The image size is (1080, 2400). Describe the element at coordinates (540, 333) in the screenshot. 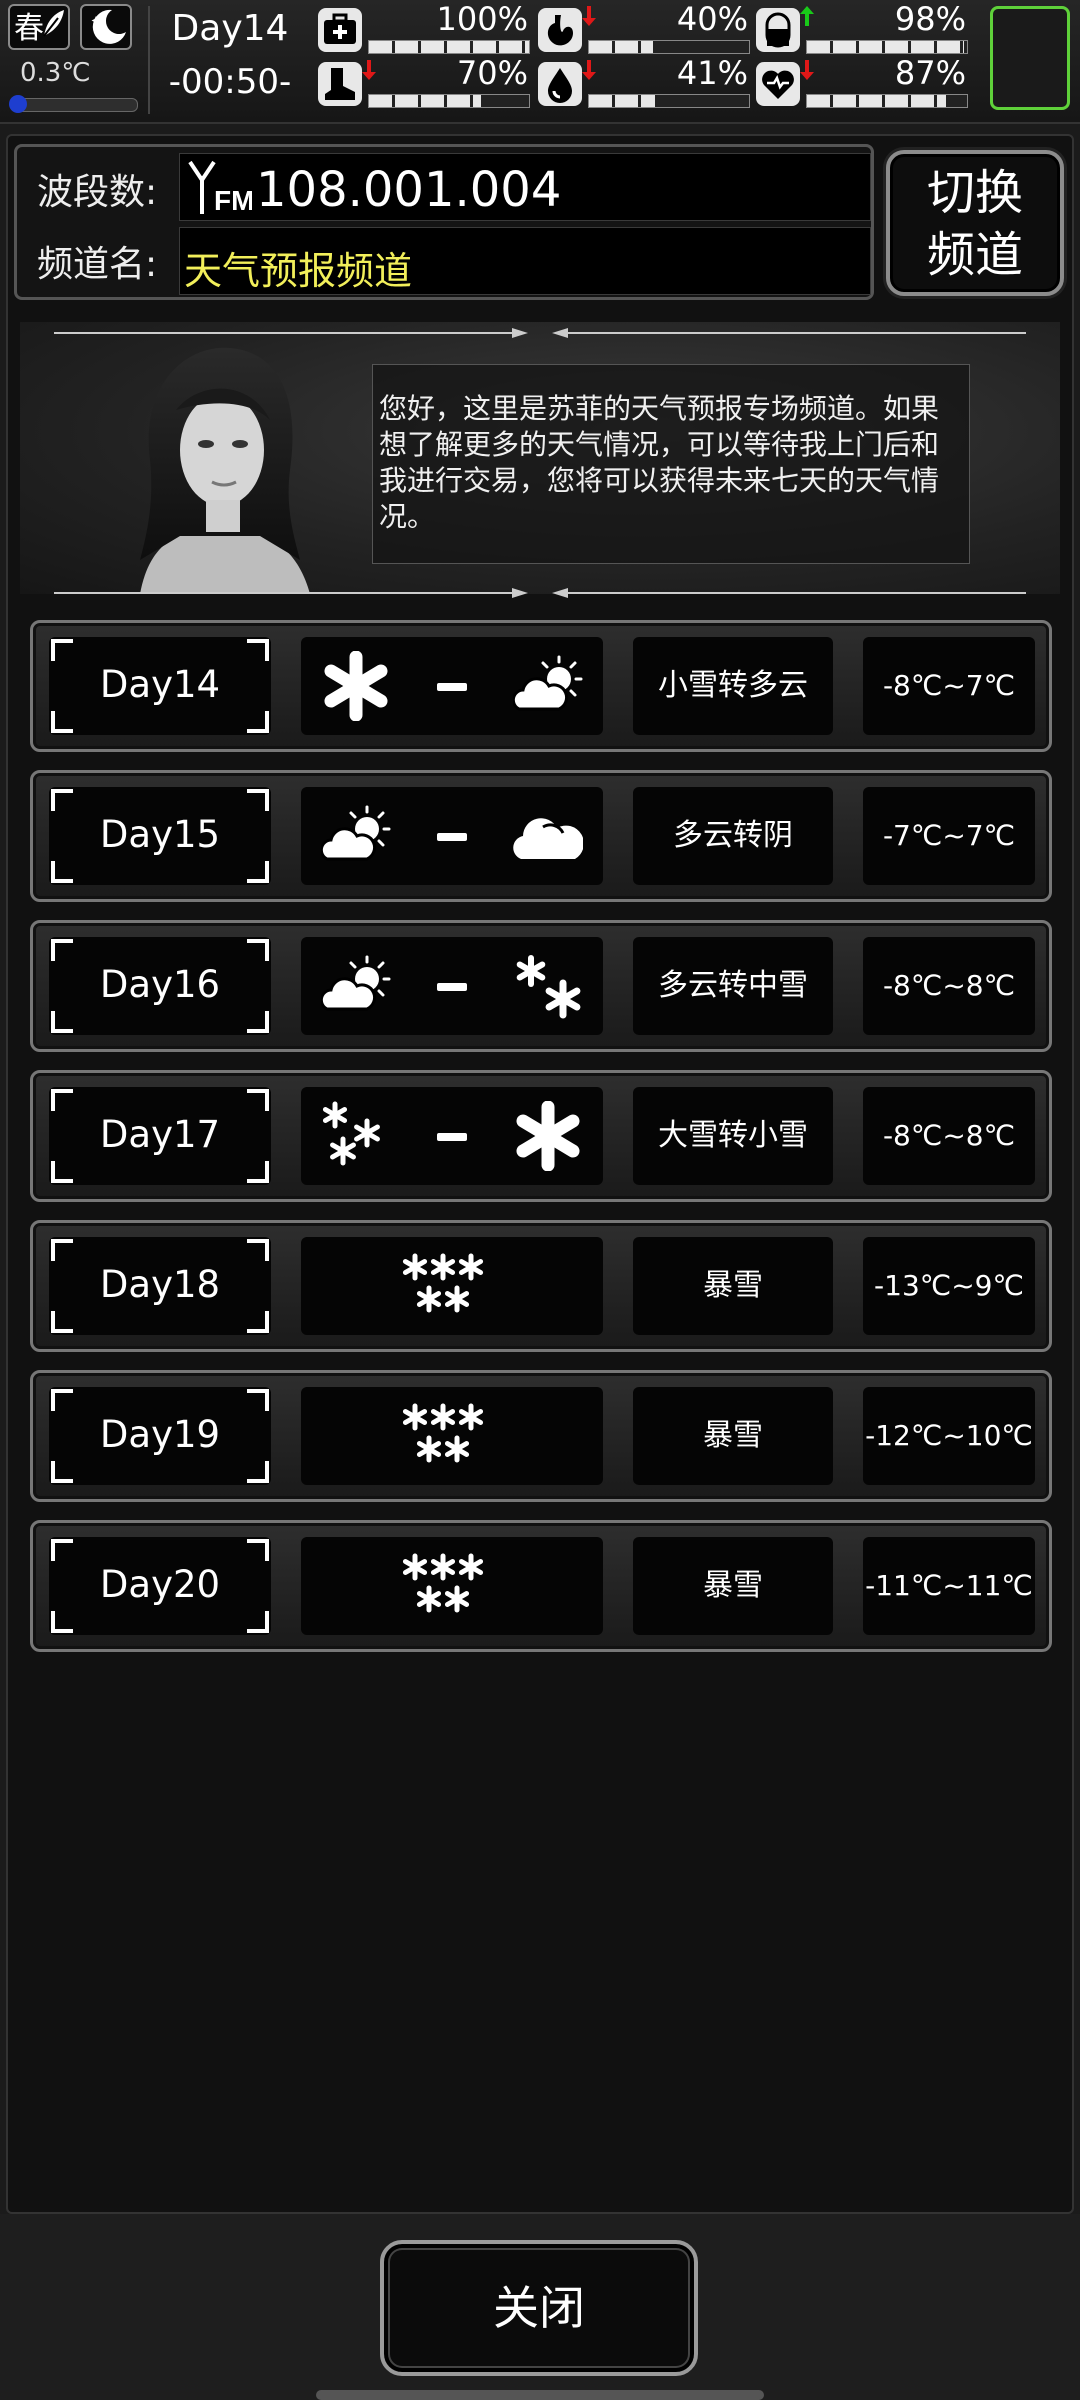

I see `divider-ornament-top` at that location.